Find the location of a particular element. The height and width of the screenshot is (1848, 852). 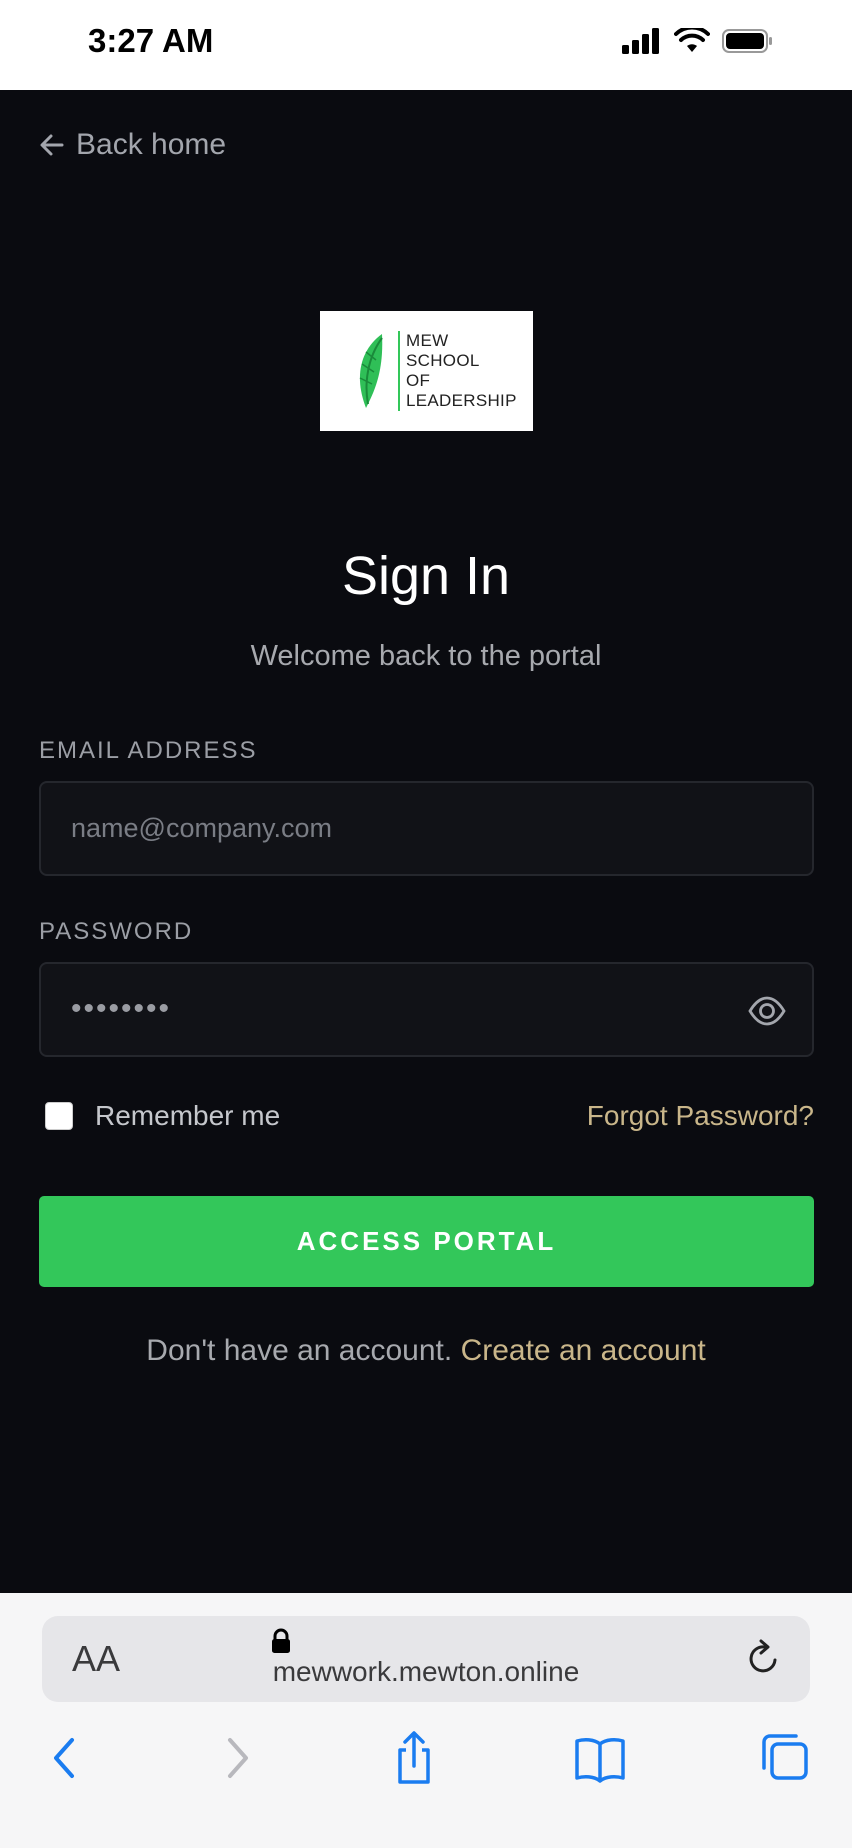

leaf-logo-icon is located at coordinates (371, 371).